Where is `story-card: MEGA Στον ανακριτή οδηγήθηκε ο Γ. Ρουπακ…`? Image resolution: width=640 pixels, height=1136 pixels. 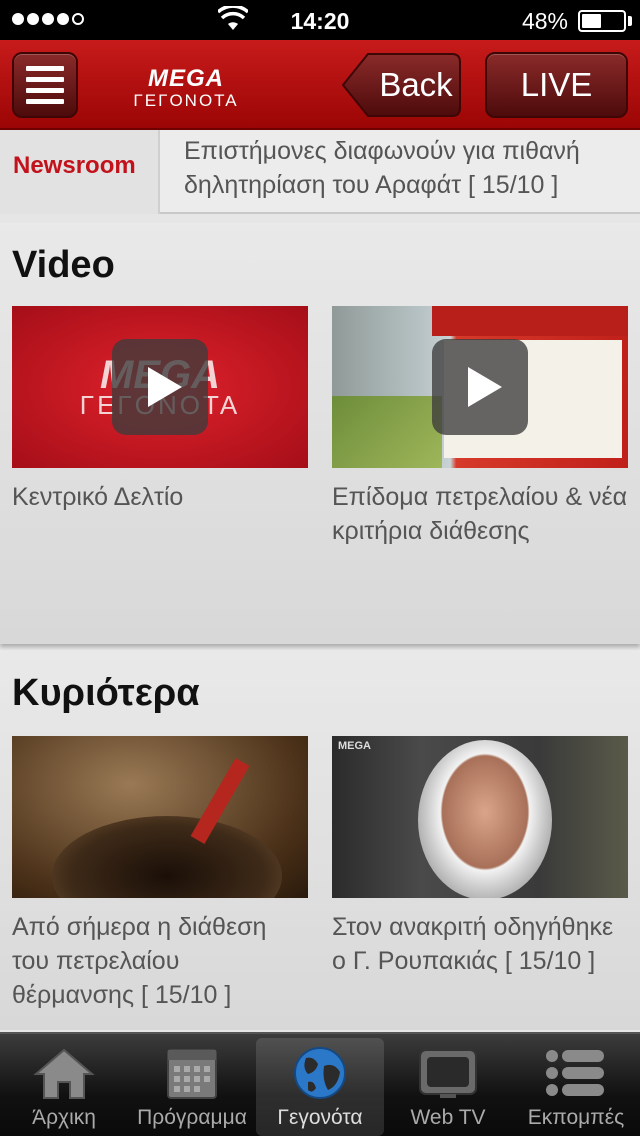 story-card: MEGA Στον ανακριτή οδηγήθηκε ο Γ. Ρουπακ… is located at coordinates (480, 857).